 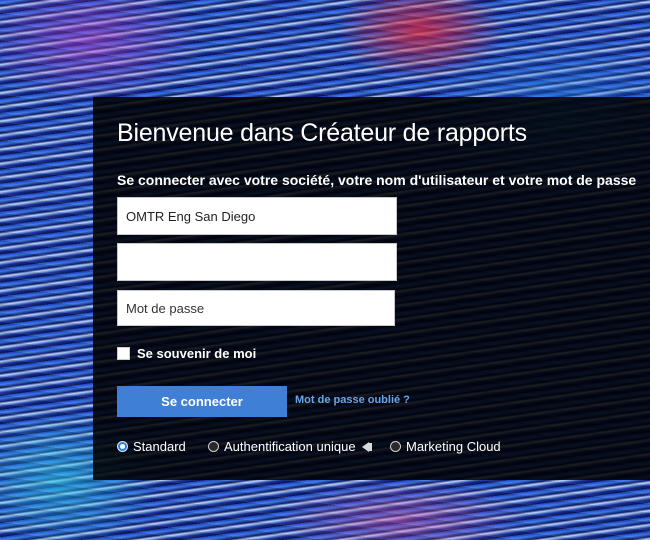 What do you see at coordinates (197, 353) in the screenshot?
I see `remember-me-label: Se souvenir de moi` at bounding box center [197, 353].